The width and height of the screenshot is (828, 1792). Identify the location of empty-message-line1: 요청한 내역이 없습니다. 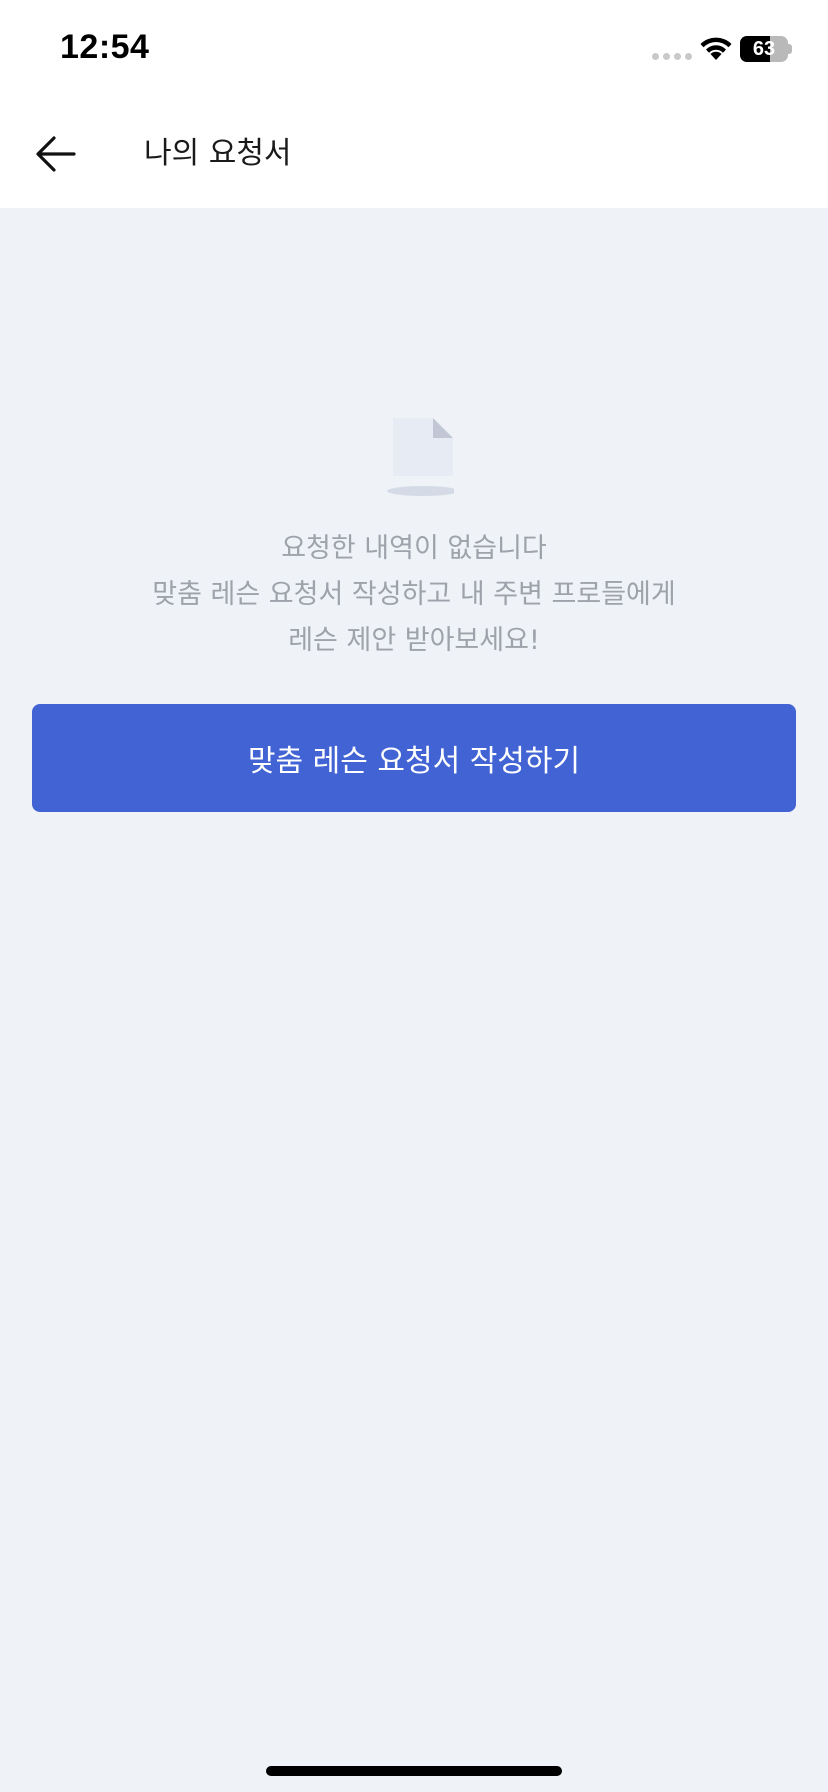
(414, 548).